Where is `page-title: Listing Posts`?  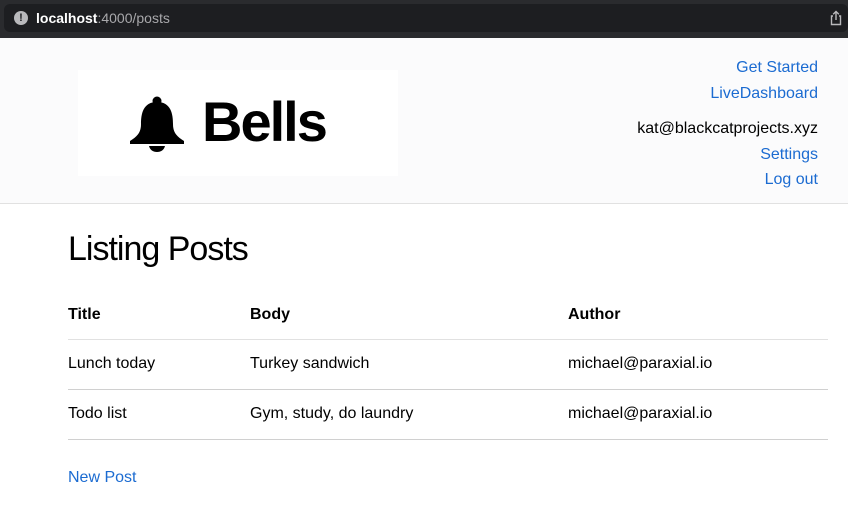 page-title: Listing Posts is located at coordinates (158, 249).